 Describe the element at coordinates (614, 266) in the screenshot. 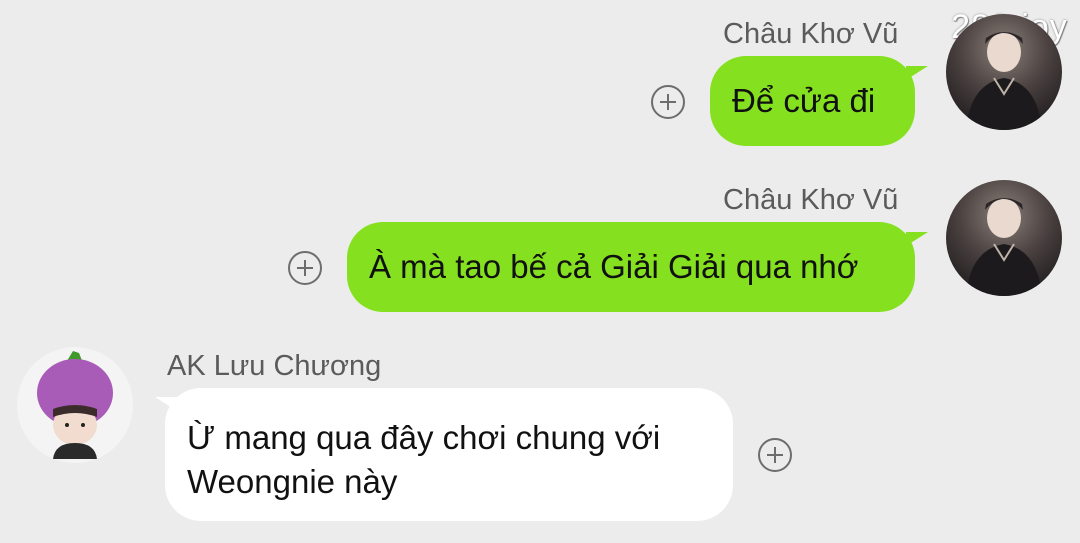

I see `message-text: À mà tao bế cả Giải Giải qua nhớ` at that location.